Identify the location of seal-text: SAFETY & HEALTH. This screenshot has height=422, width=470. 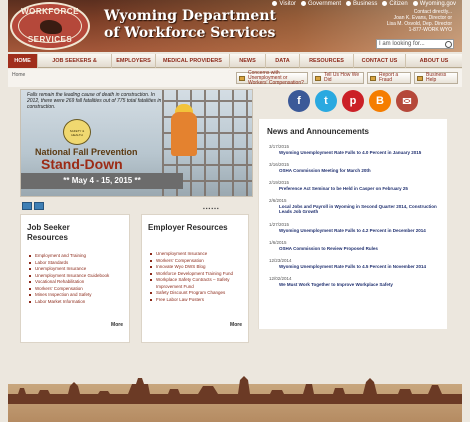
(77, 133).